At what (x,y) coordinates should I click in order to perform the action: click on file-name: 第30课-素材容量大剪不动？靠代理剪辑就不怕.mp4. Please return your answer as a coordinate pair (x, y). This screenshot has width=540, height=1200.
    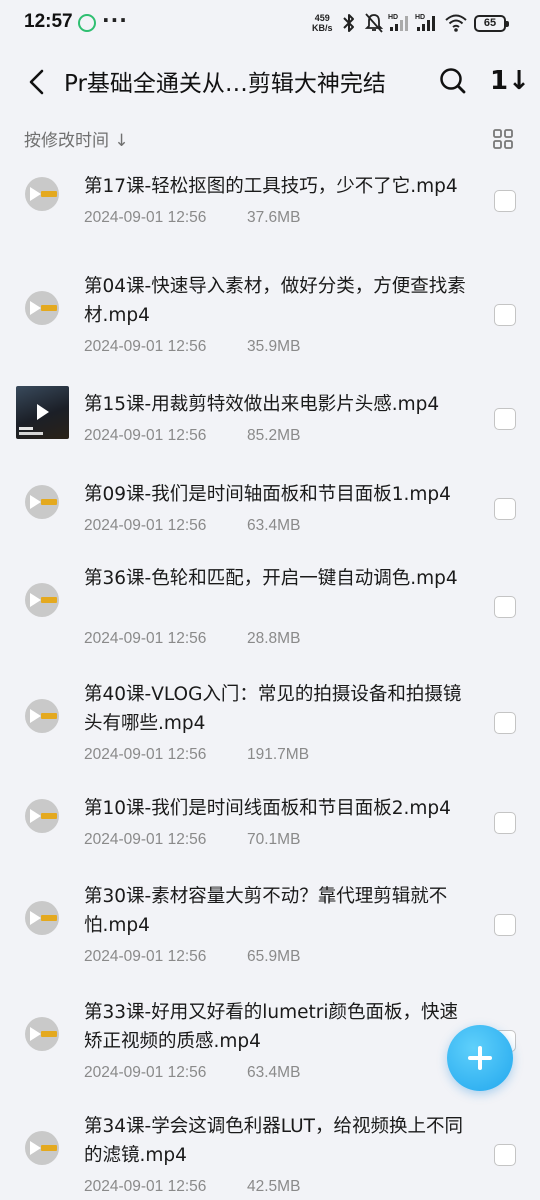
    Looking at the image, I should click on (266, 911).